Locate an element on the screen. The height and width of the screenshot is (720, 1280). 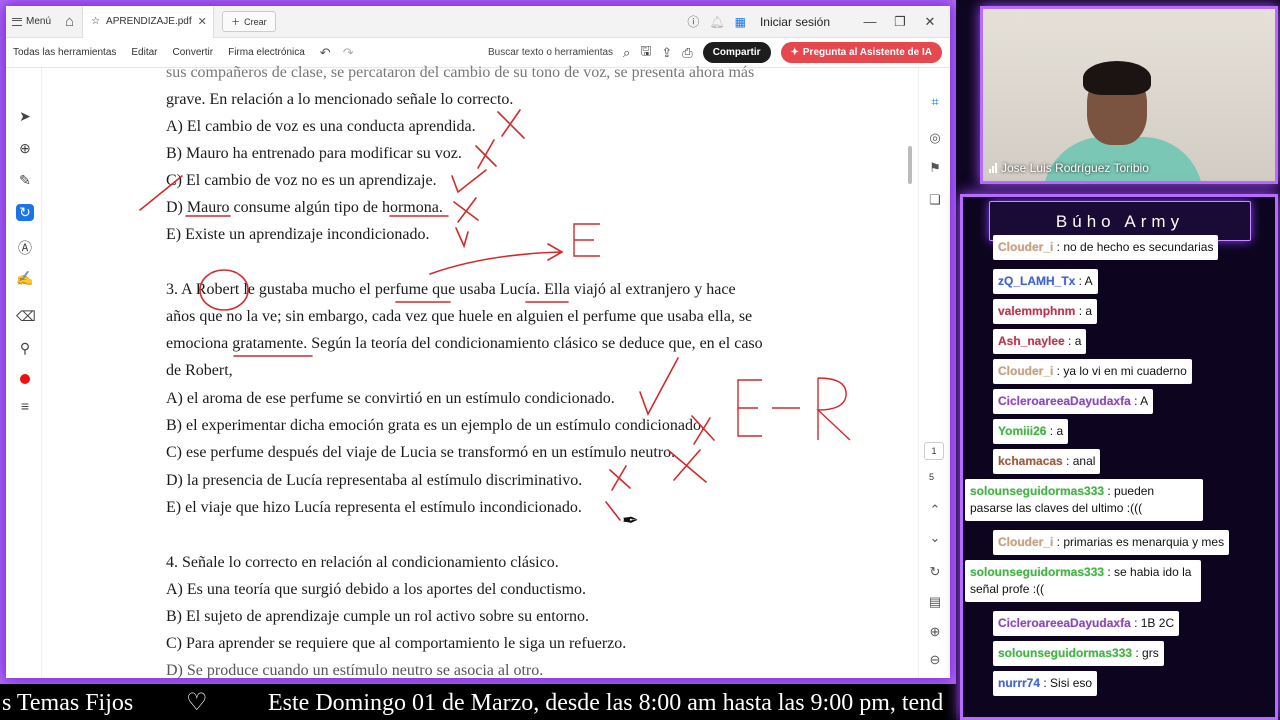
document-icon: ▤ is located at coordinates (935, 602).